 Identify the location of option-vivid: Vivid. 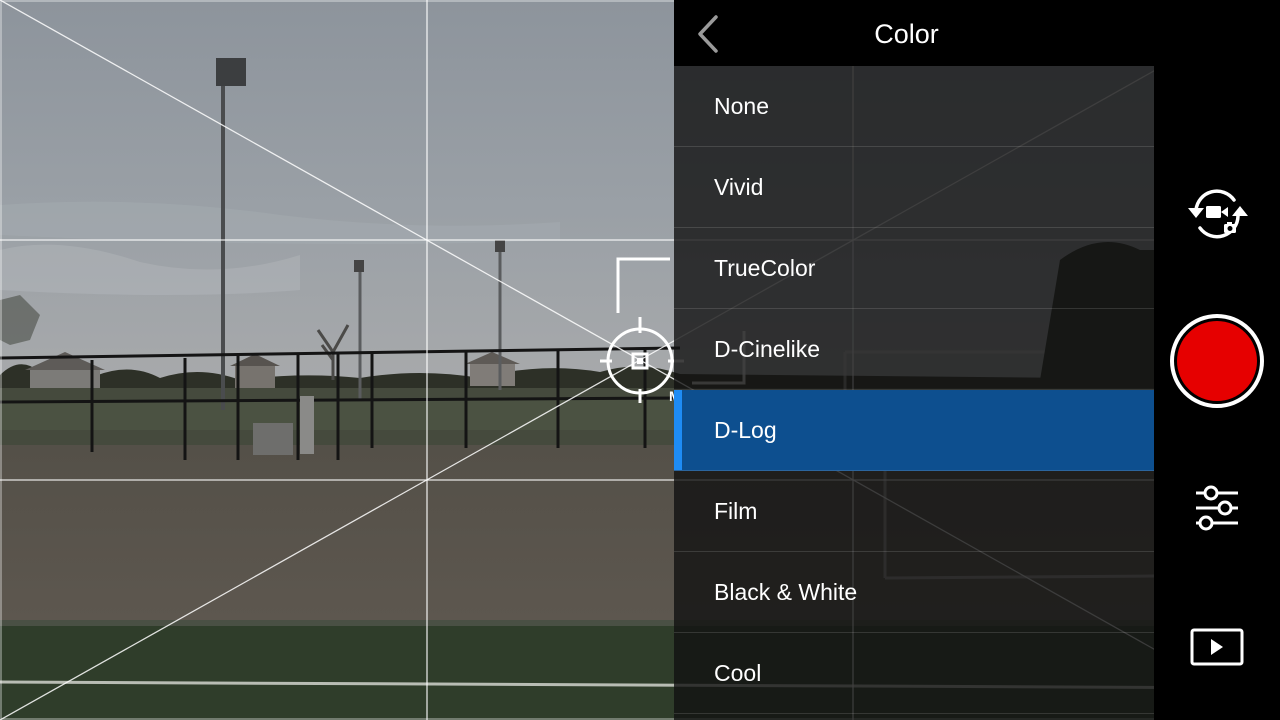
(914, 187).